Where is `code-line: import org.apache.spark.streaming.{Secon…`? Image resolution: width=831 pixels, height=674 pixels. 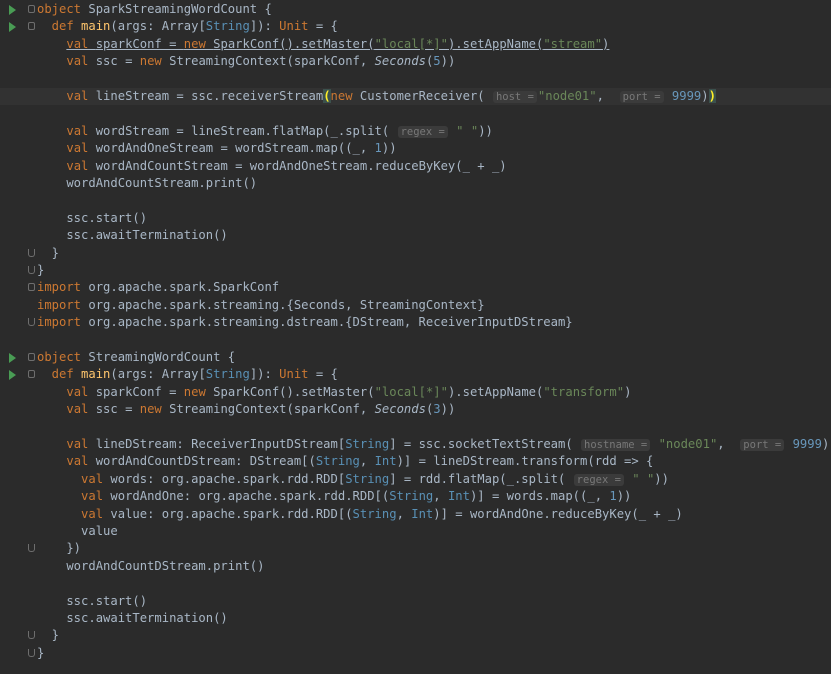
code-line: import org.apache.spark.streaming.{Secon… is located at coordinates (415, 305).